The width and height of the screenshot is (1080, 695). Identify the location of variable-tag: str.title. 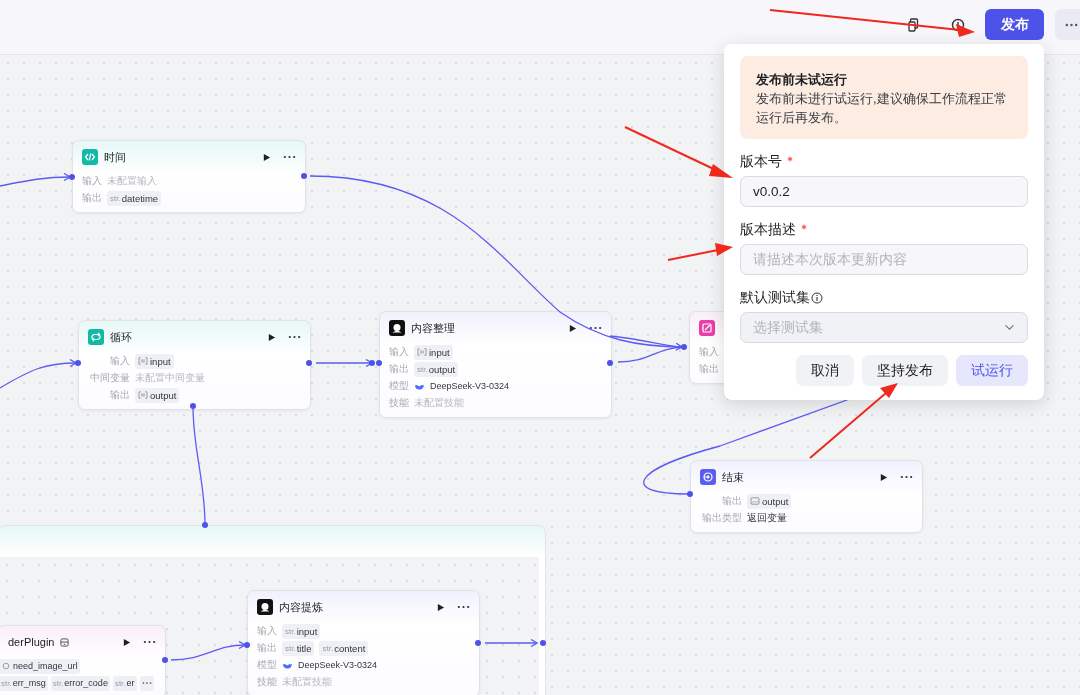
(298, 648).